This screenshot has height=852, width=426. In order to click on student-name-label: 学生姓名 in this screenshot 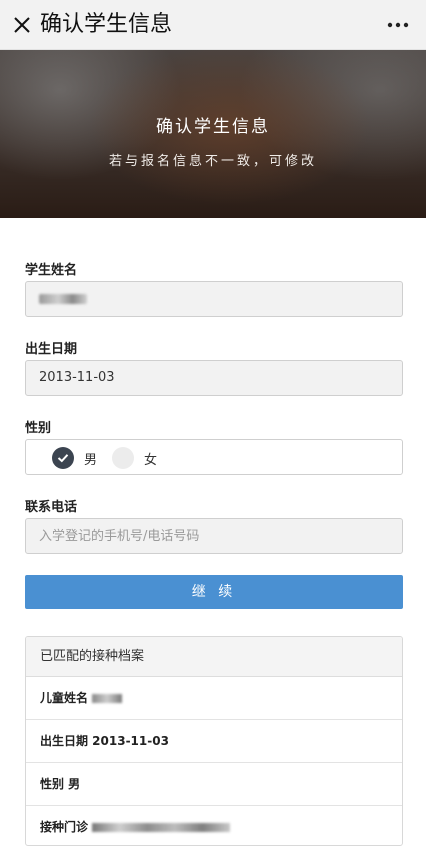, I will do `click(51, 270)`.